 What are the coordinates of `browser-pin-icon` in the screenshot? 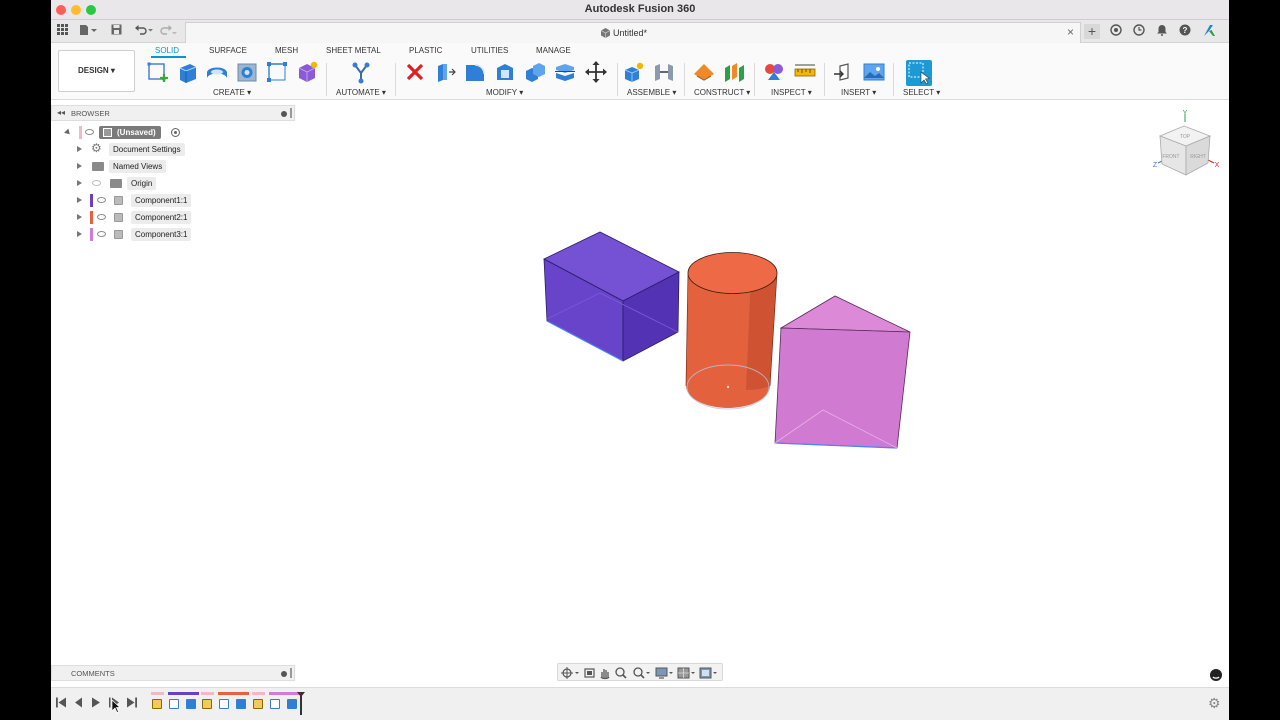 It's located at (284, 114).